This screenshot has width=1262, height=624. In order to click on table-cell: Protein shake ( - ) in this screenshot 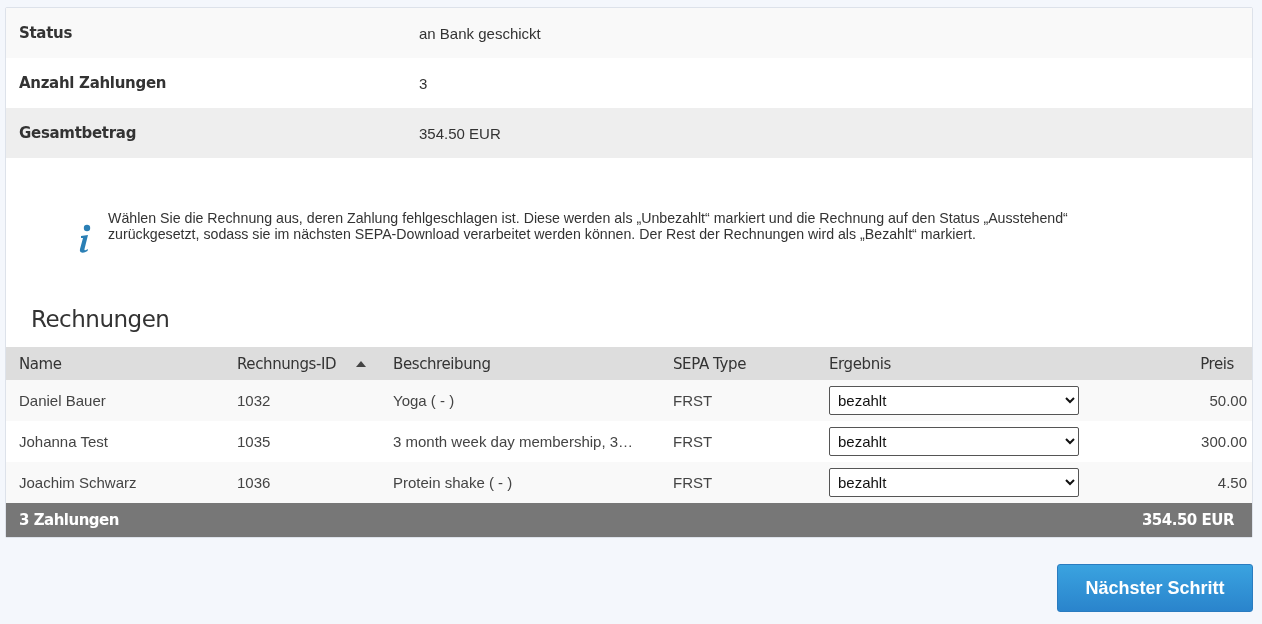, I will do `click(453, 482)`.